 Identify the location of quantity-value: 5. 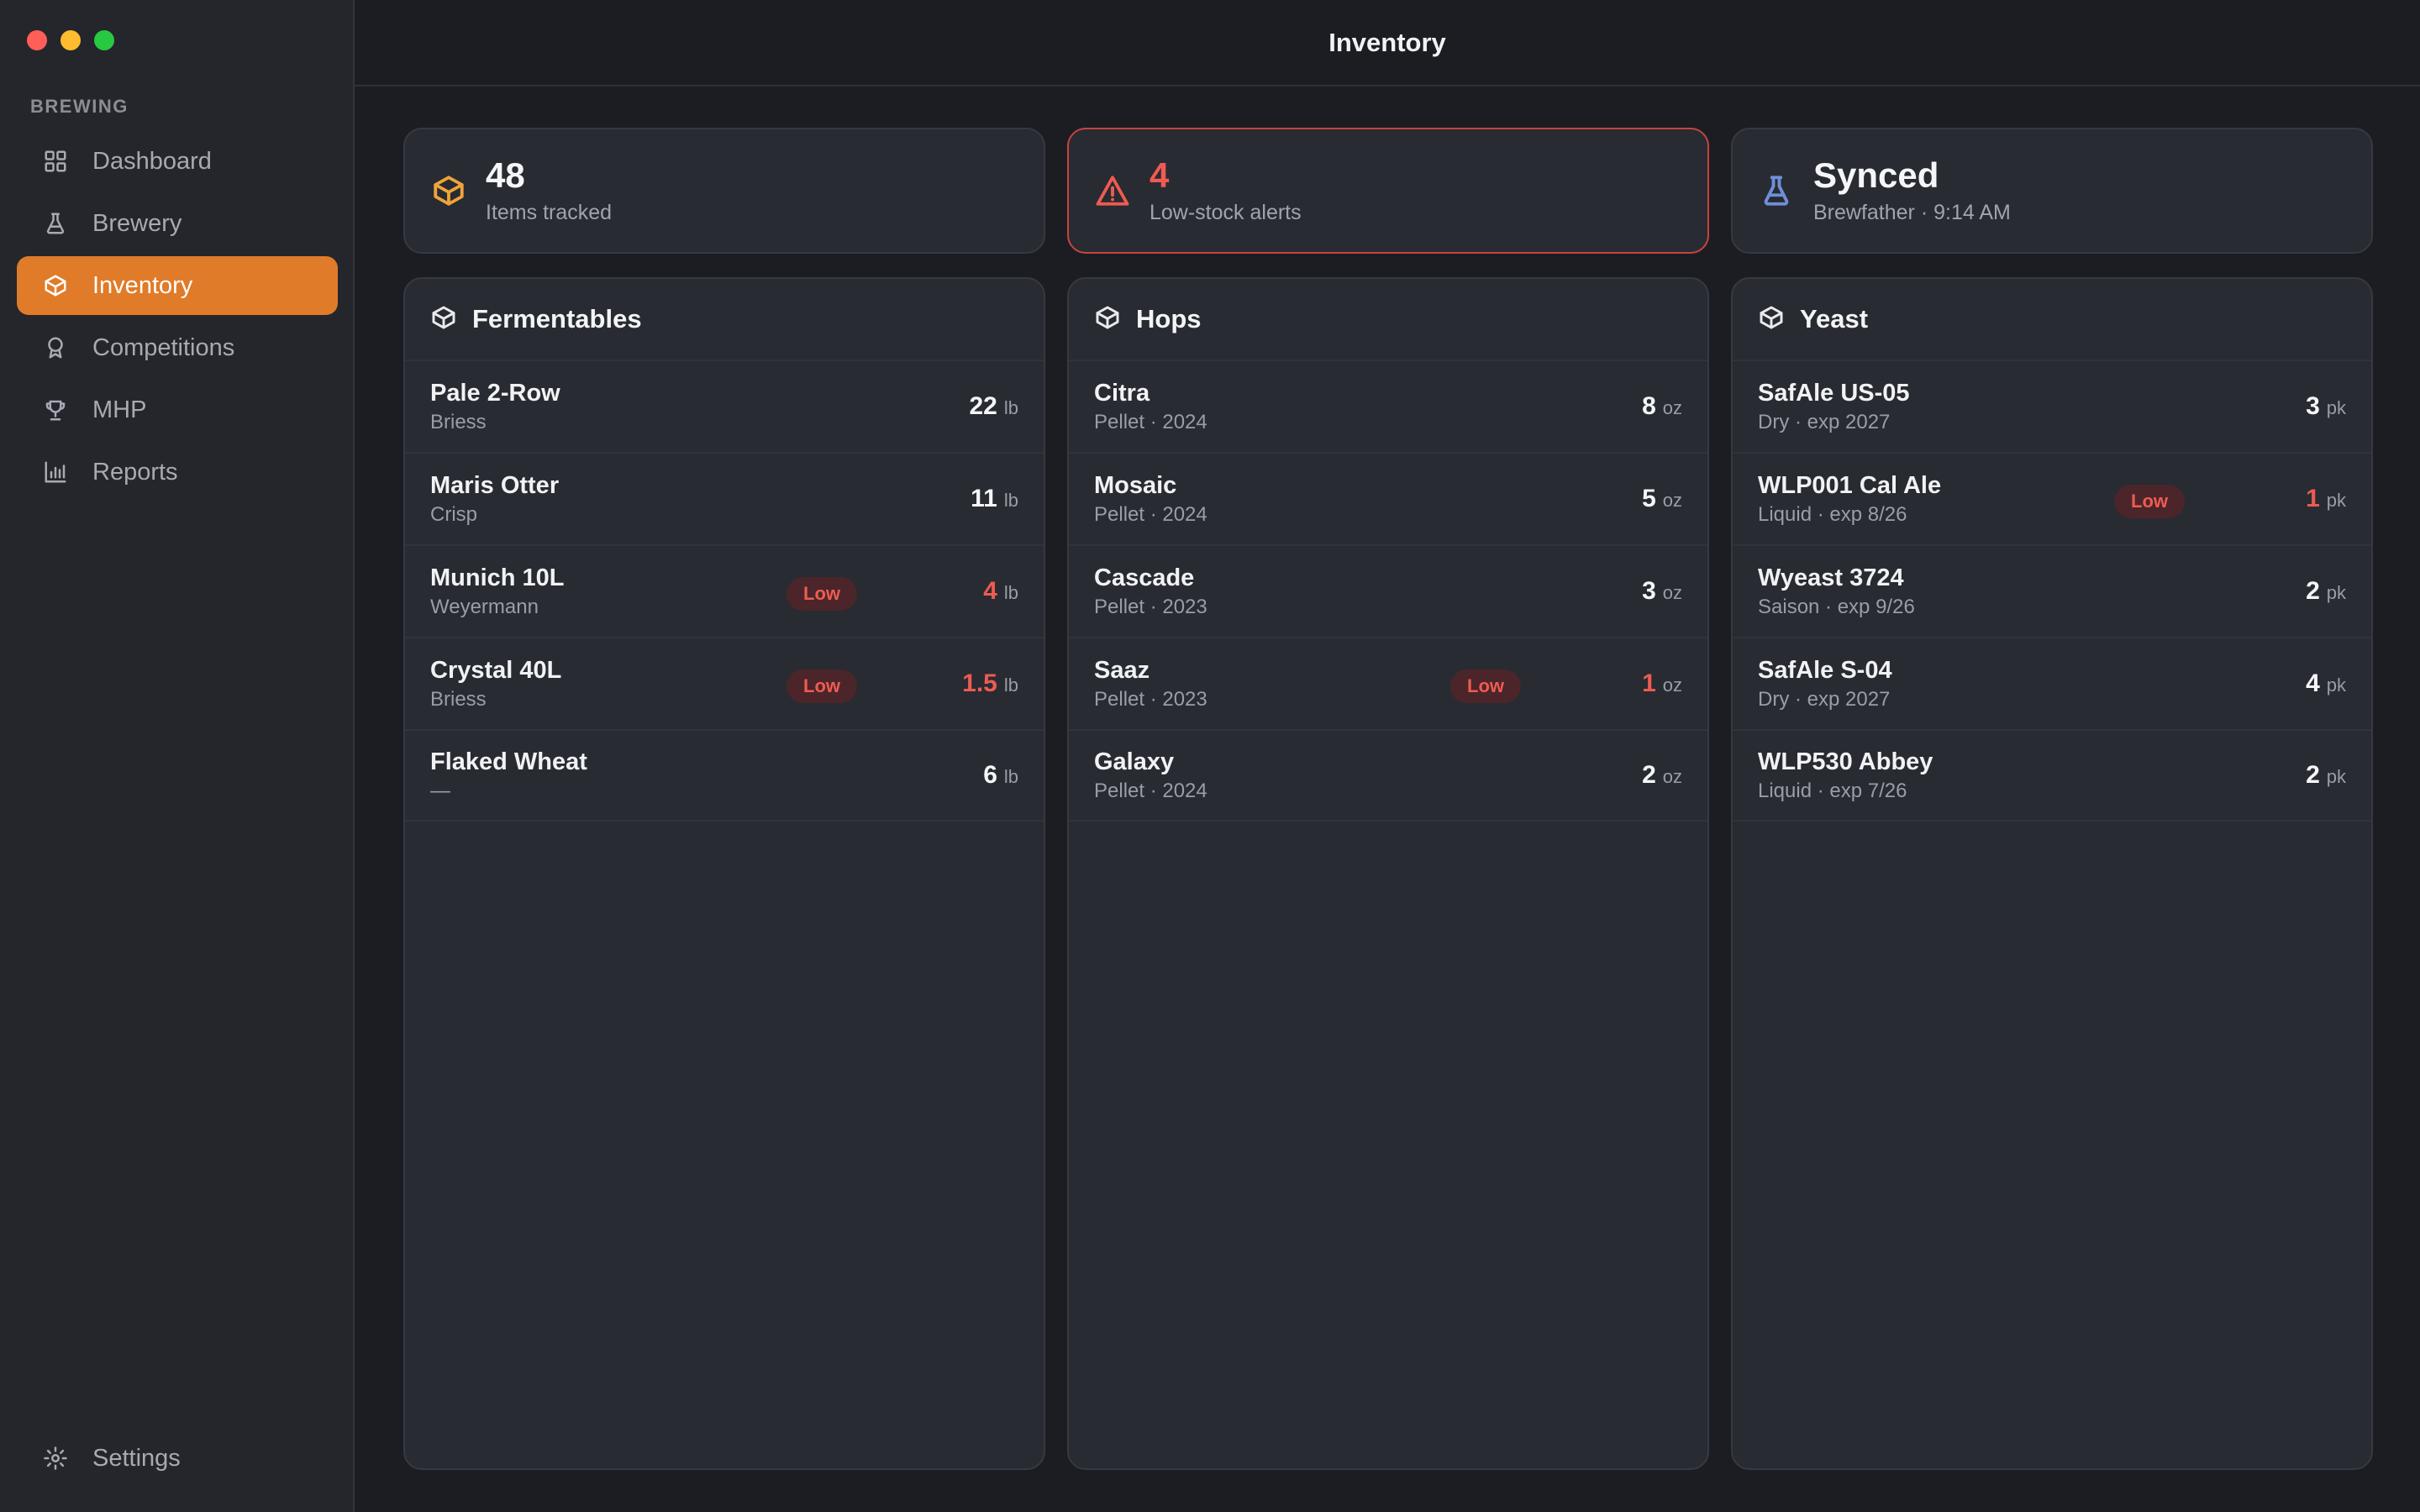
(1649, 498).